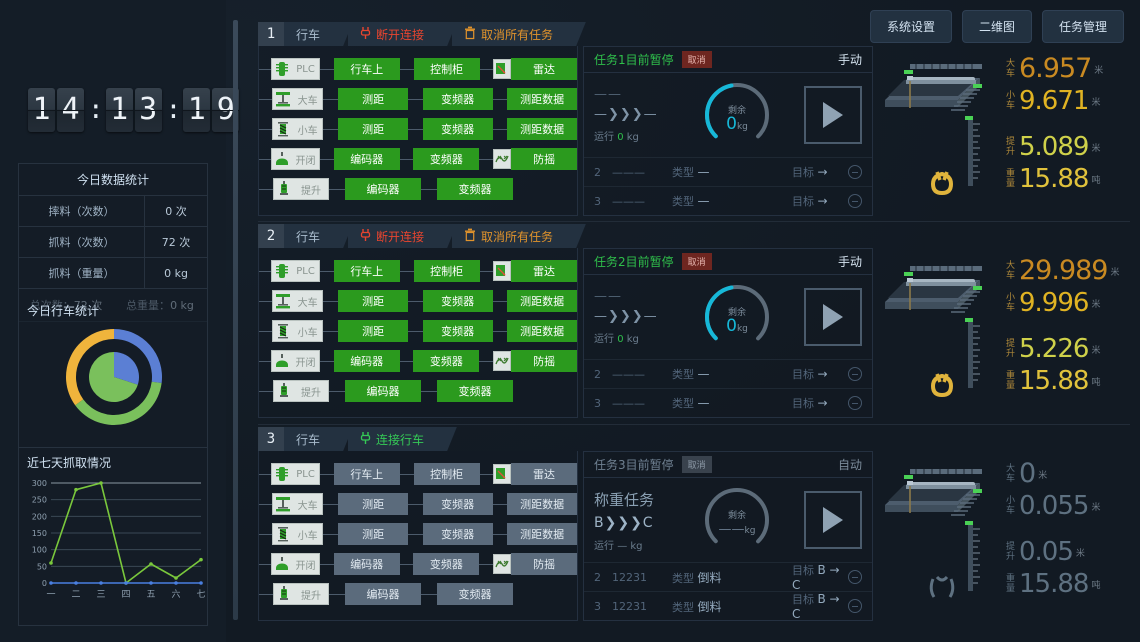 The height and width of the screenshot is (642, 1140). What do you see at coordinates (1071, 349) in the screenshot?
I see `measurement-提升: 提升 5.226 米` at bounding box center [1071, 349].